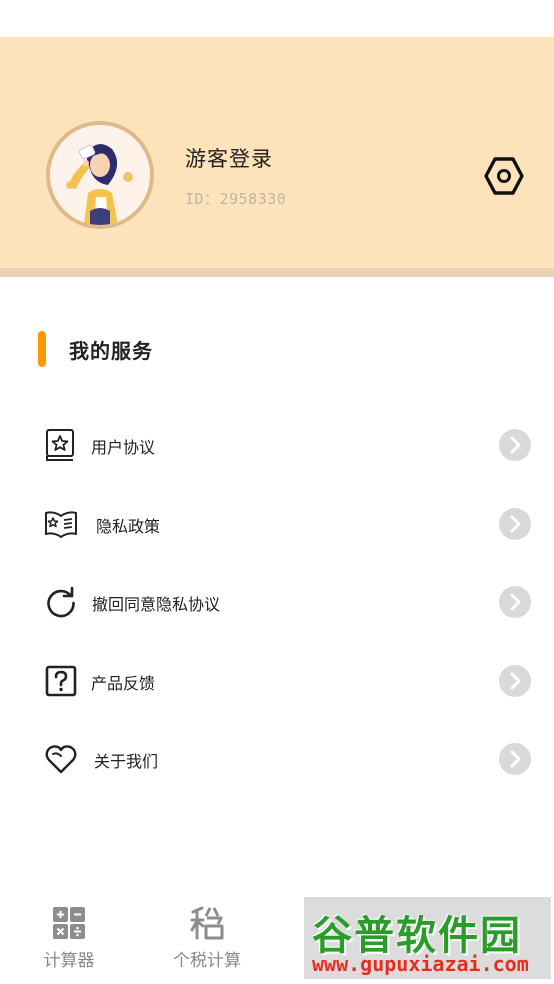 The width and height of the screenshot is (554, 984). I want to click on watermark-url: www.gupuxiazai.com, so click(420, 964).